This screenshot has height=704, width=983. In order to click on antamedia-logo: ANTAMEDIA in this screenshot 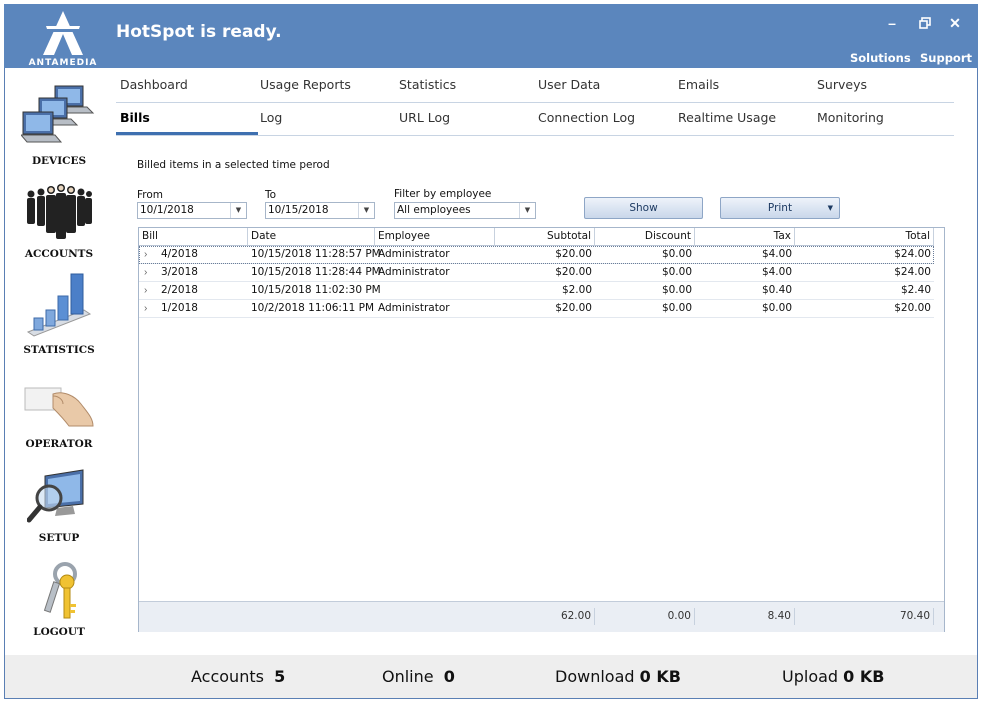, I will do `click(63, 38)`.